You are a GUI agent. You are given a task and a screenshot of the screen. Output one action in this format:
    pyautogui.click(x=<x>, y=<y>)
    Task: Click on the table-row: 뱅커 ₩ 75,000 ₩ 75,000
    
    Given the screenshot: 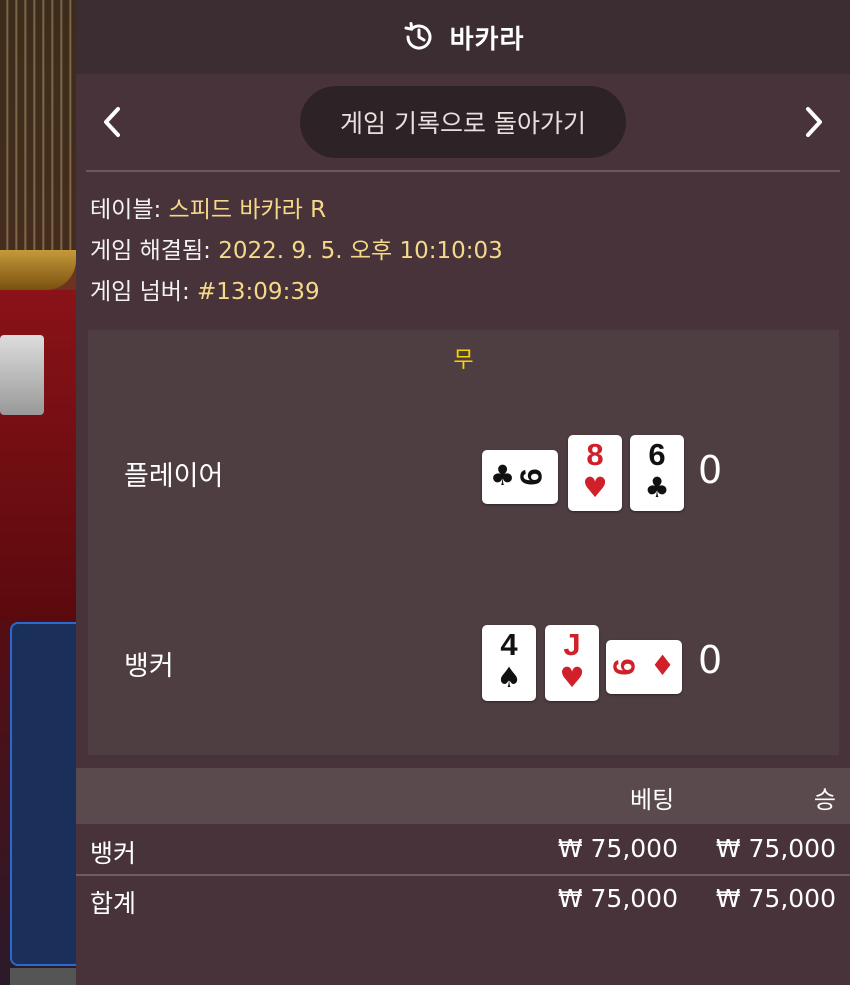 What is the action you would take?
    pyautogui.click(x=463, y=850)
    